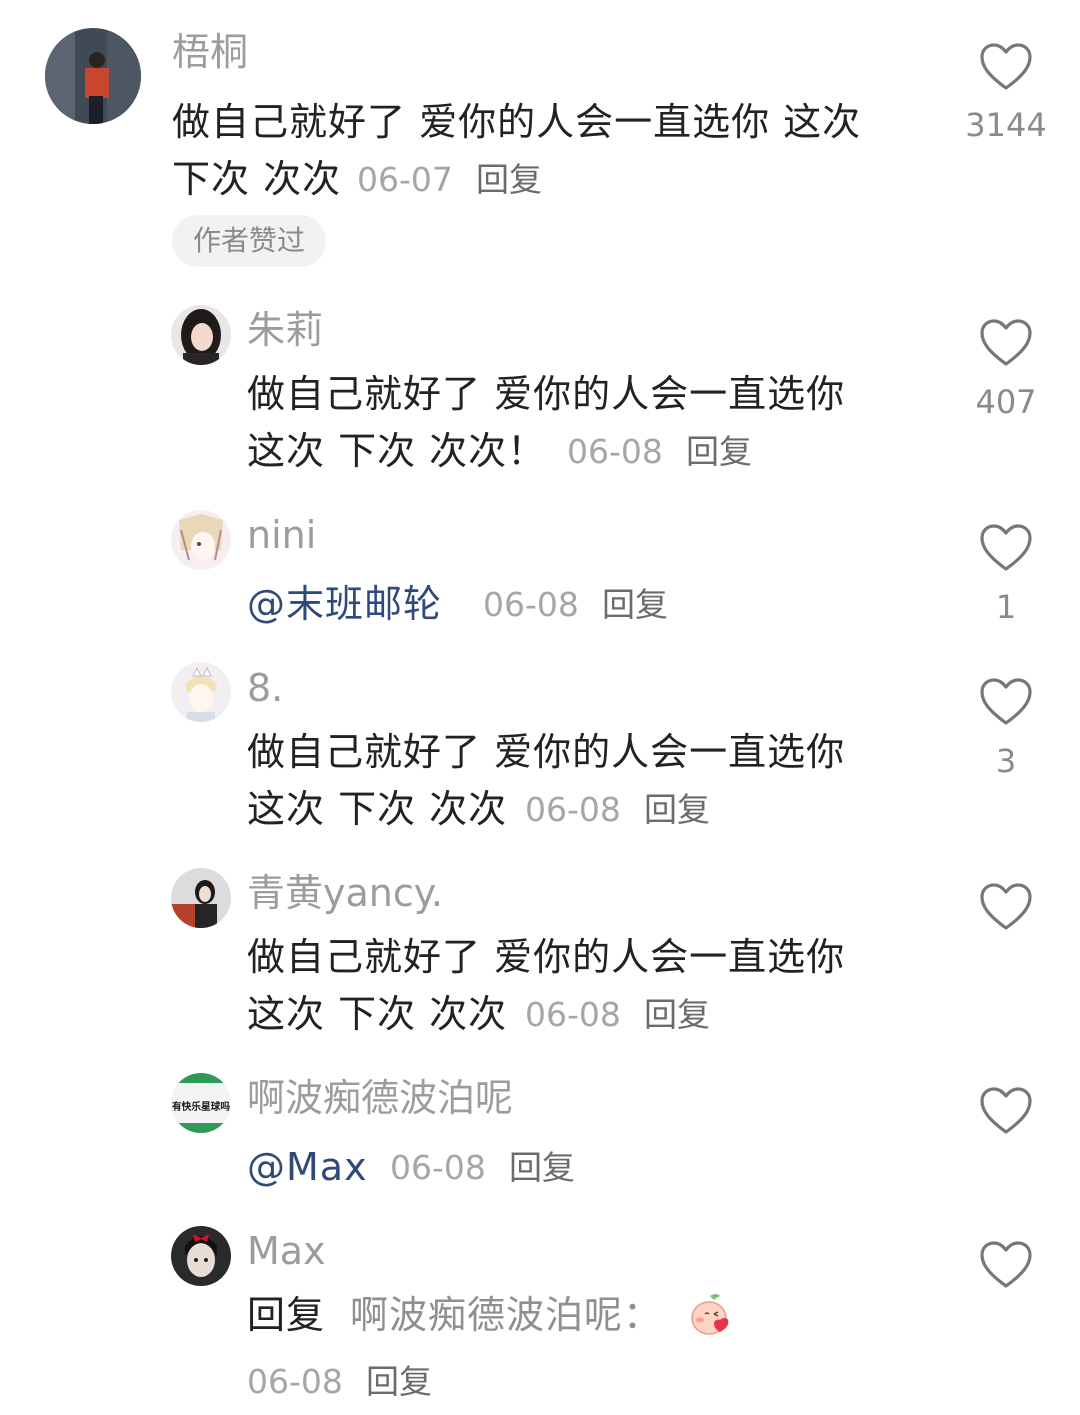 This screenshot has height=1415, width=1080. Describe the element at coordinates (1006, 607) in the screenshot. I see `like-count: 1` at that location.